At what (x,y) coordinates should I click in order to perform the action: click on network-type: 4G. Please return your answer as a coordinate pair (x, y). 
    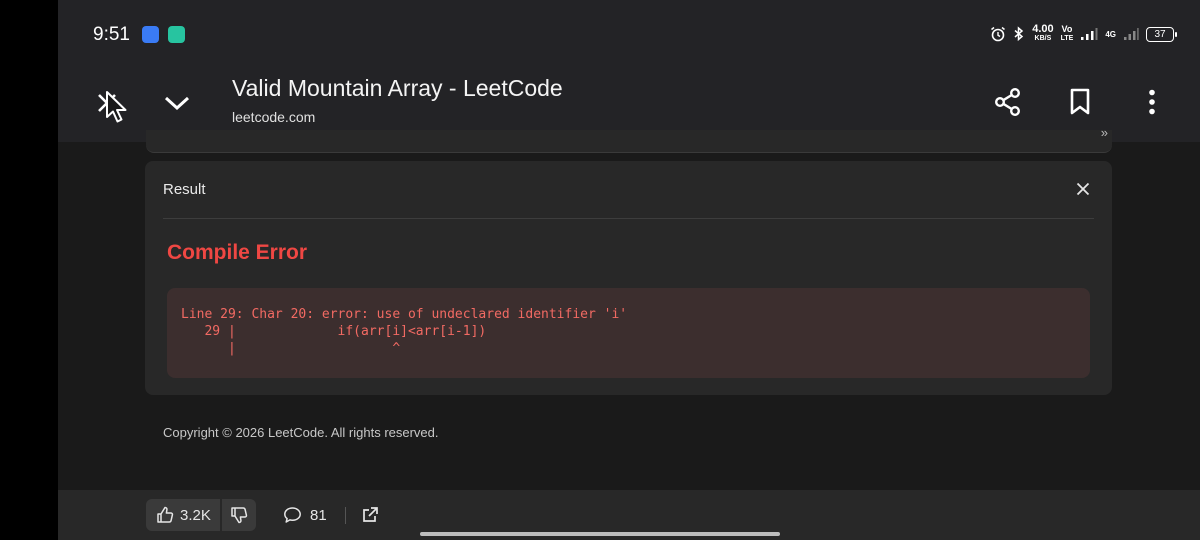
    Looking at the image, I should click on (1110, 34).